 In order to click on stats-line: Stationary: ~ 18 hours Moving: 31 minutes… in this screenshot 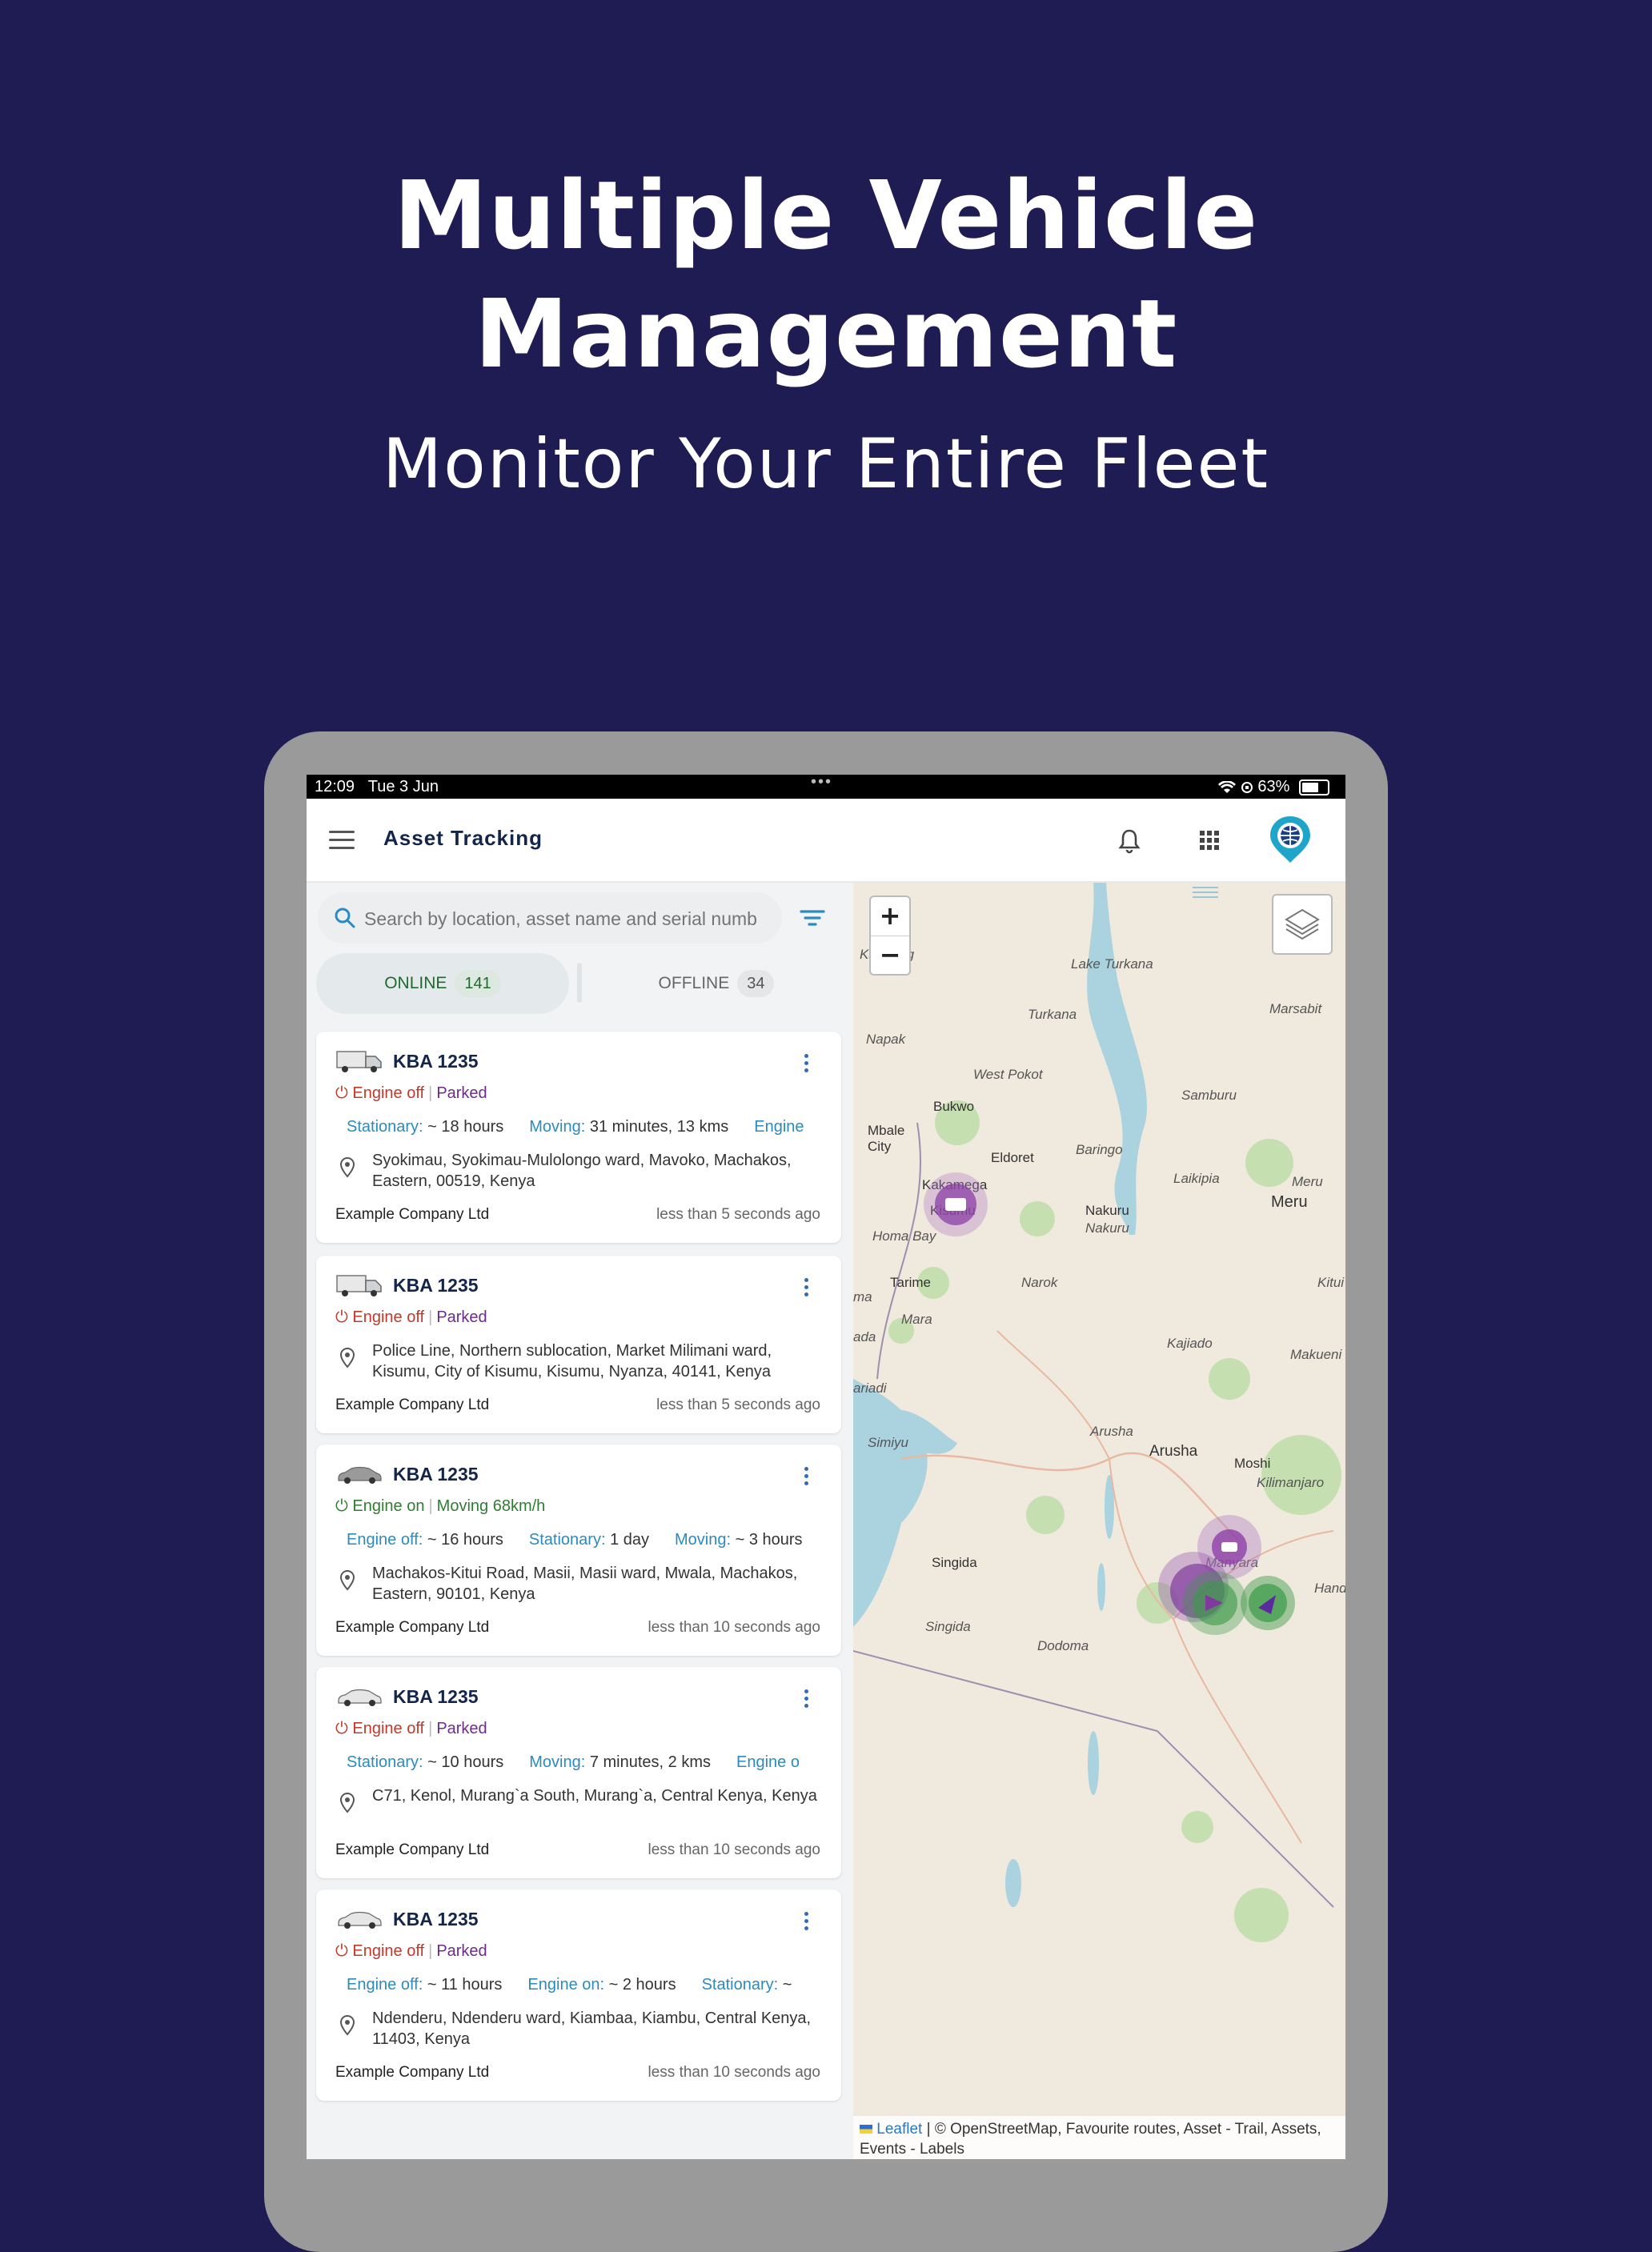, I will do `click(575, 1127)`.